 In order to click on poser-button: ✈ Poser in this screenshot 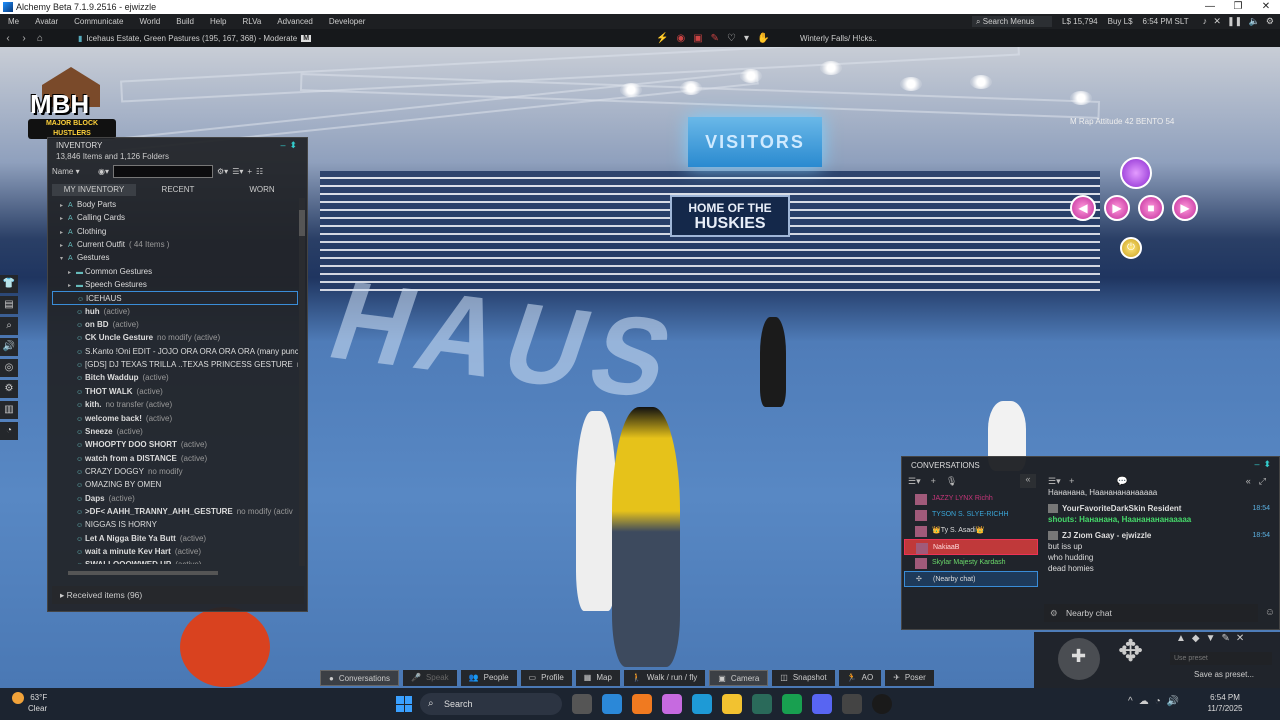, I will do `click(909, 678)`.